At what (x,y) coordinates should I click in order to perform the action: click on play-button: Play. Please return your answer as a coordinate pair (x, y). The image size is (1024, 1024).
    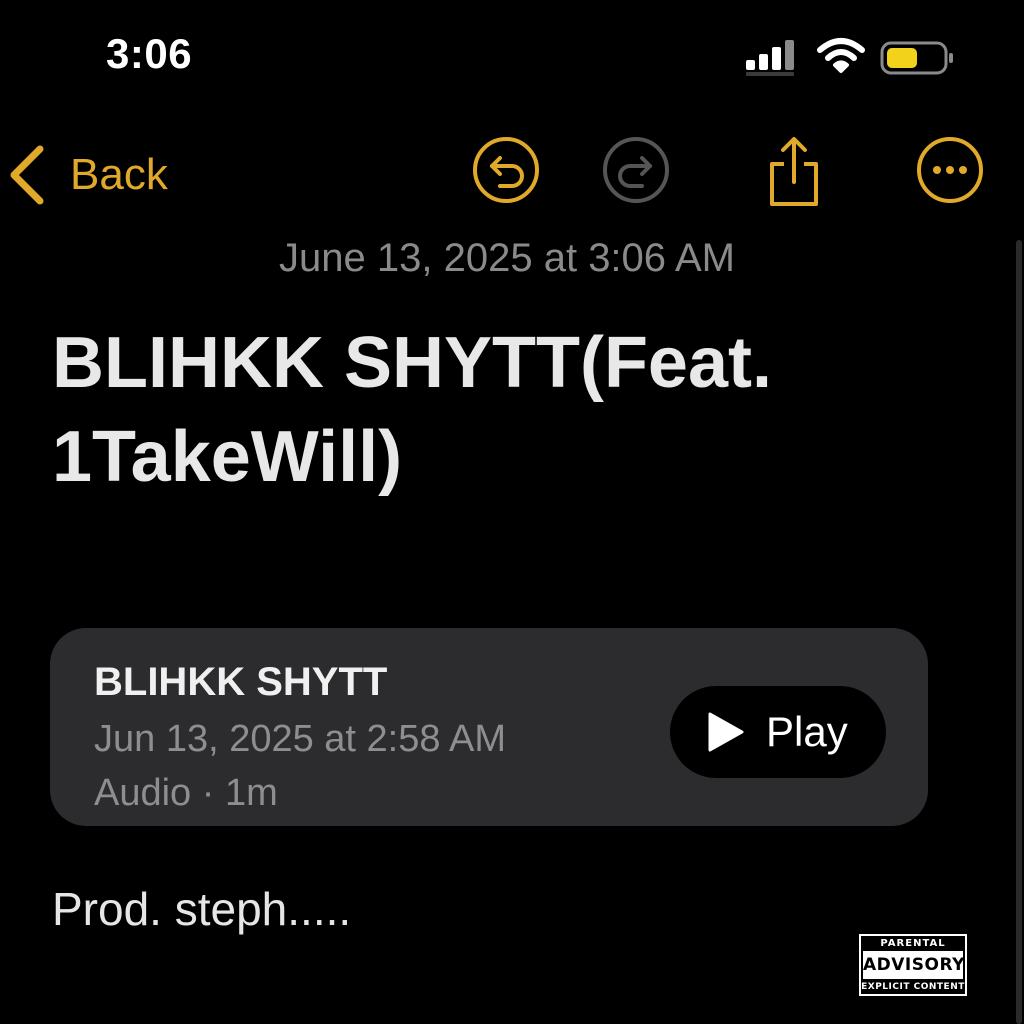
    Looking at the image, I should click on (778, 732).